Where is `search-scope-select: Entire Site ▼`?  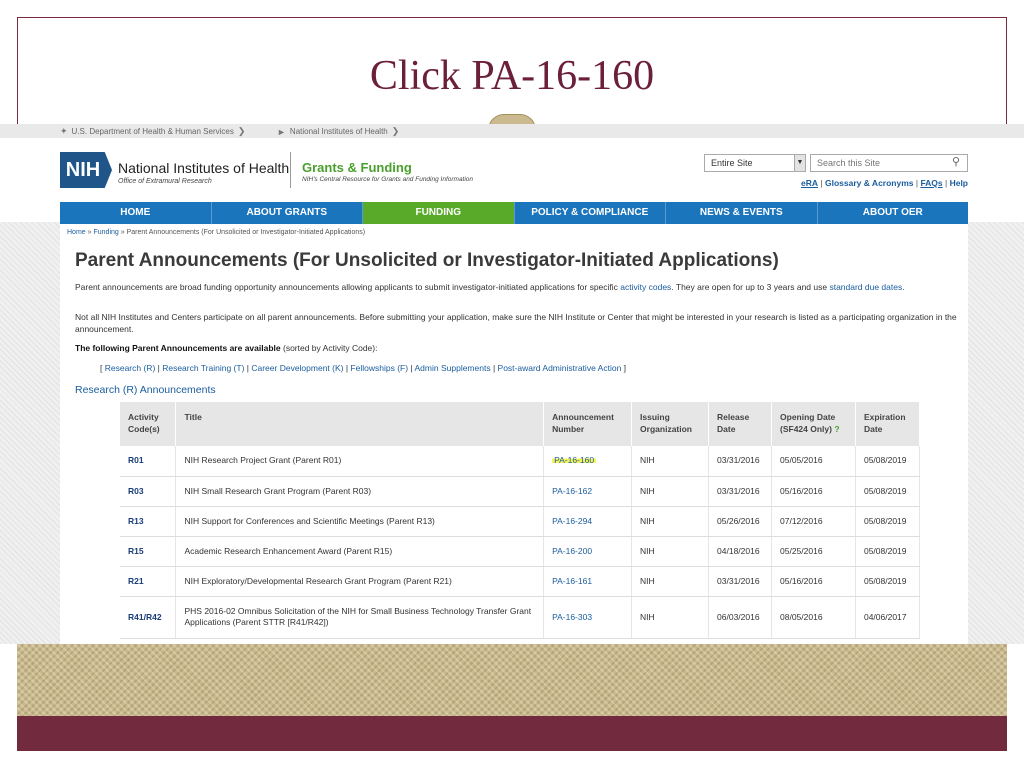 search-scope-select: Entire Site ▼ is located at coordinates (755, 163).